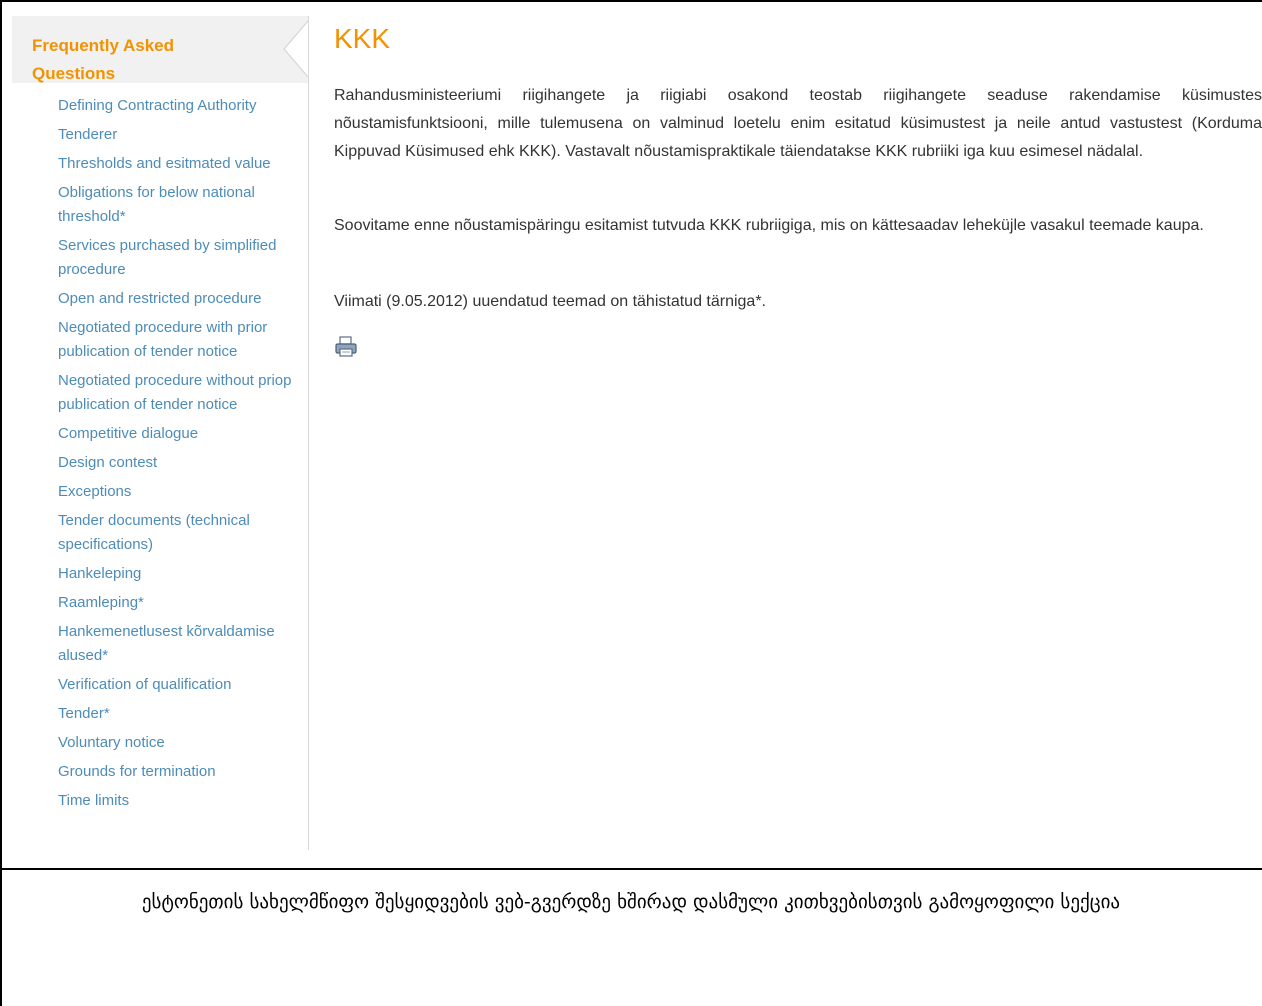 Image resolution: width=1262 pixels, height=1006 pixels. Describe the element at coordinates (178, 492) in the screenshot. I see `sidebar-item-exceptions: Exceptions` at that location.